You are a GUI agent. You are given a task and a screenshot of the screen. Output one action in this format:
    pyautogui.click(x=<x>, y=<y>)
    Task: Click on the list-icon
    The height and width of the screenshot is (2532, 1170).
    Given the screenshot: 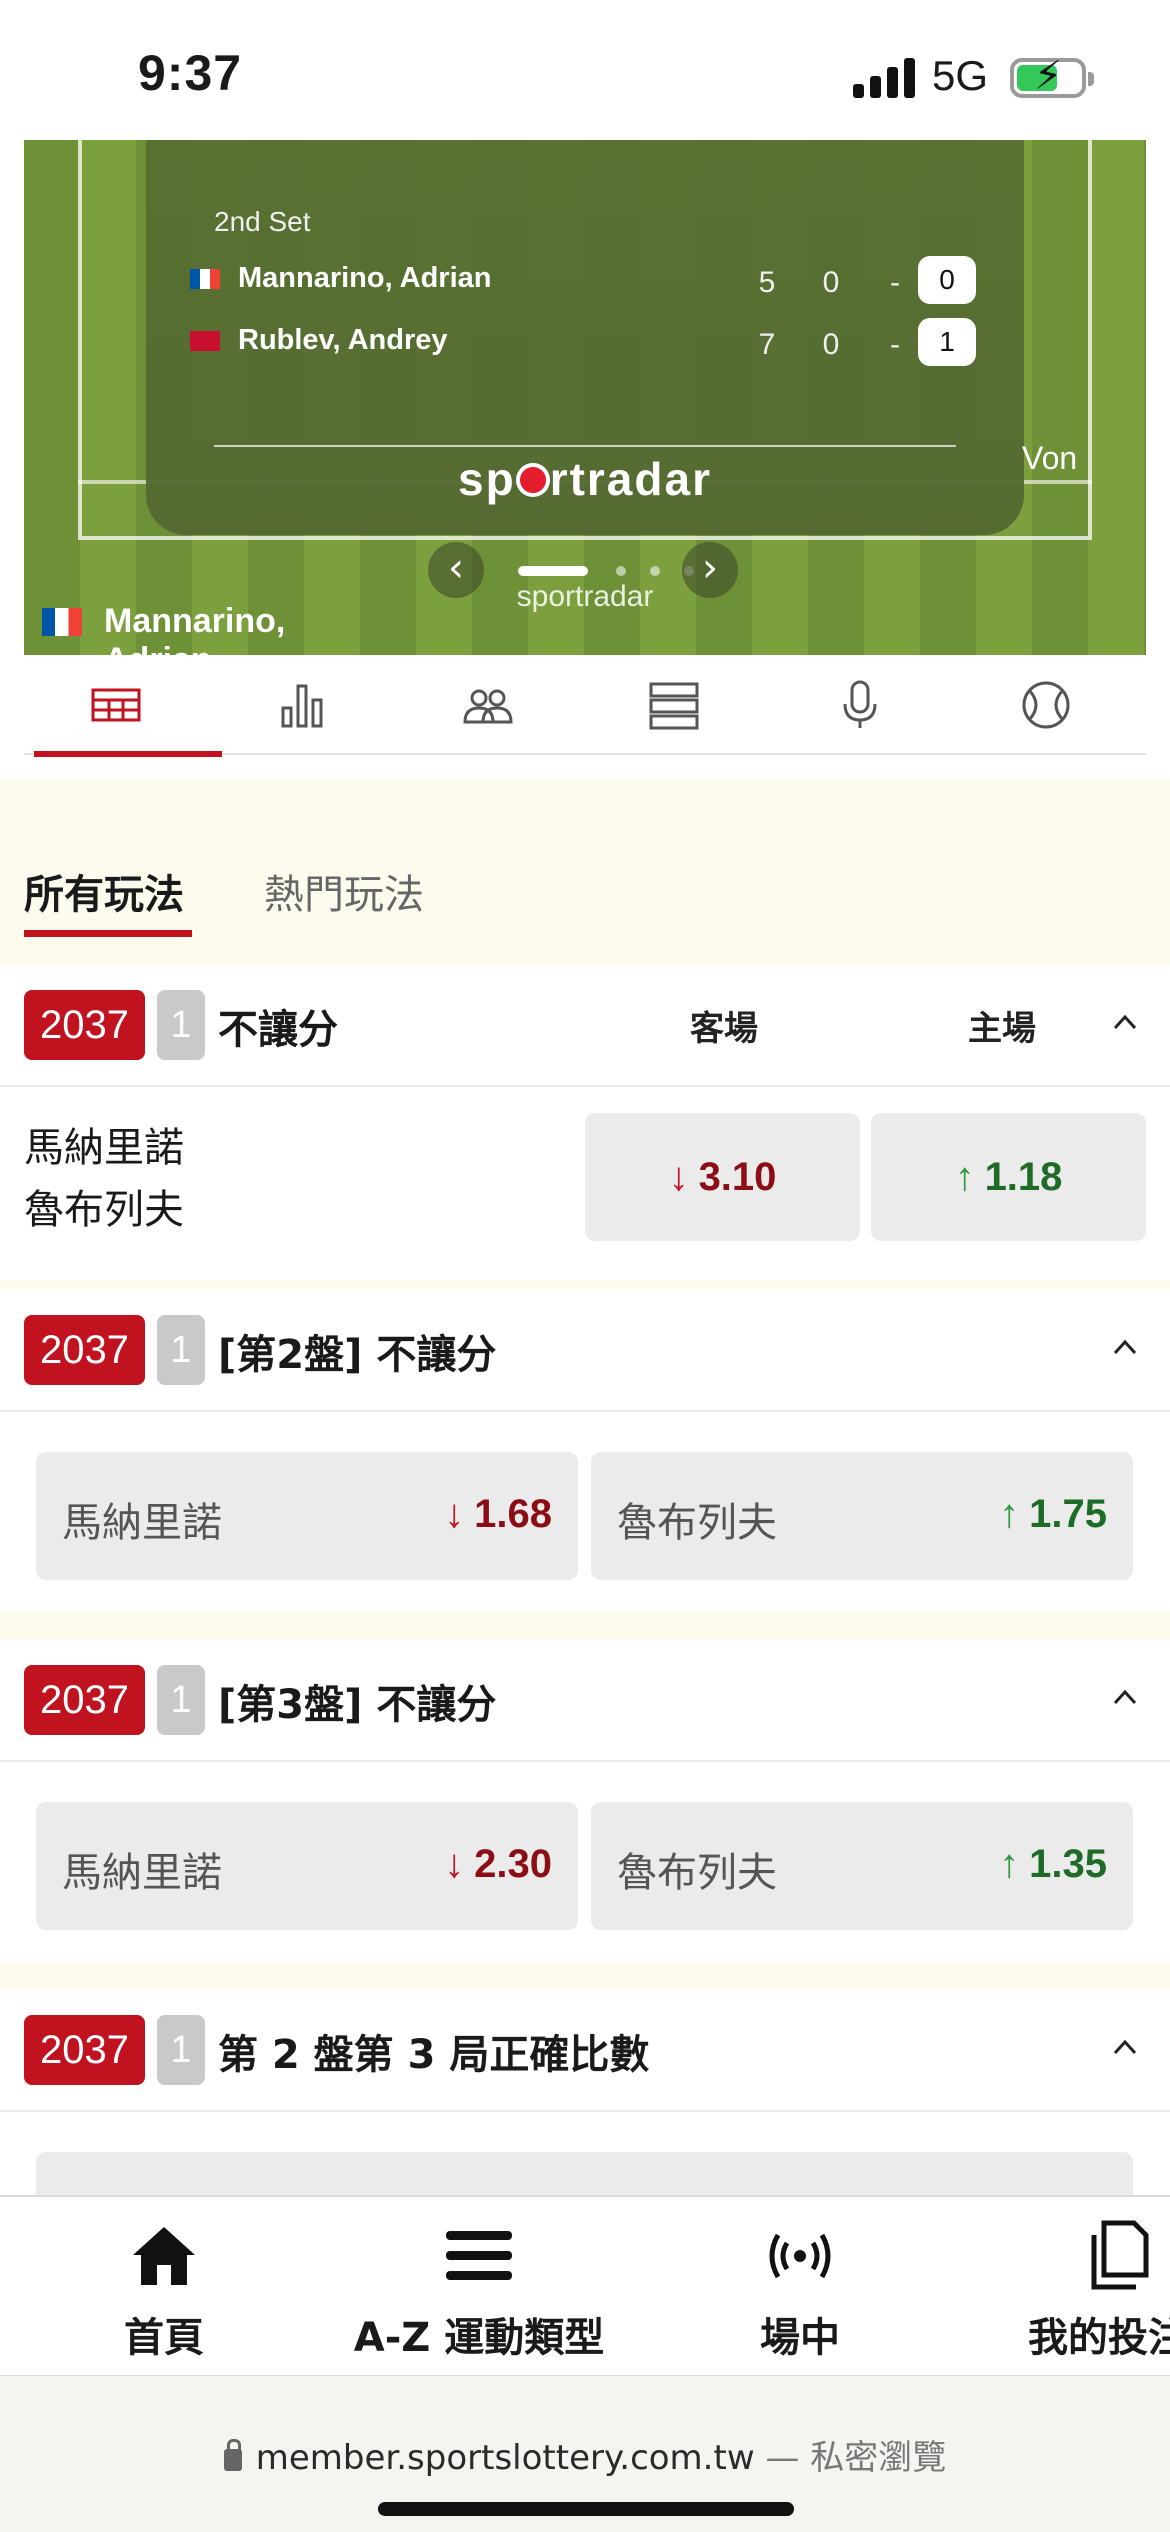 What is the action you would take?
    pyautogui.click(x=674, y=706)
    